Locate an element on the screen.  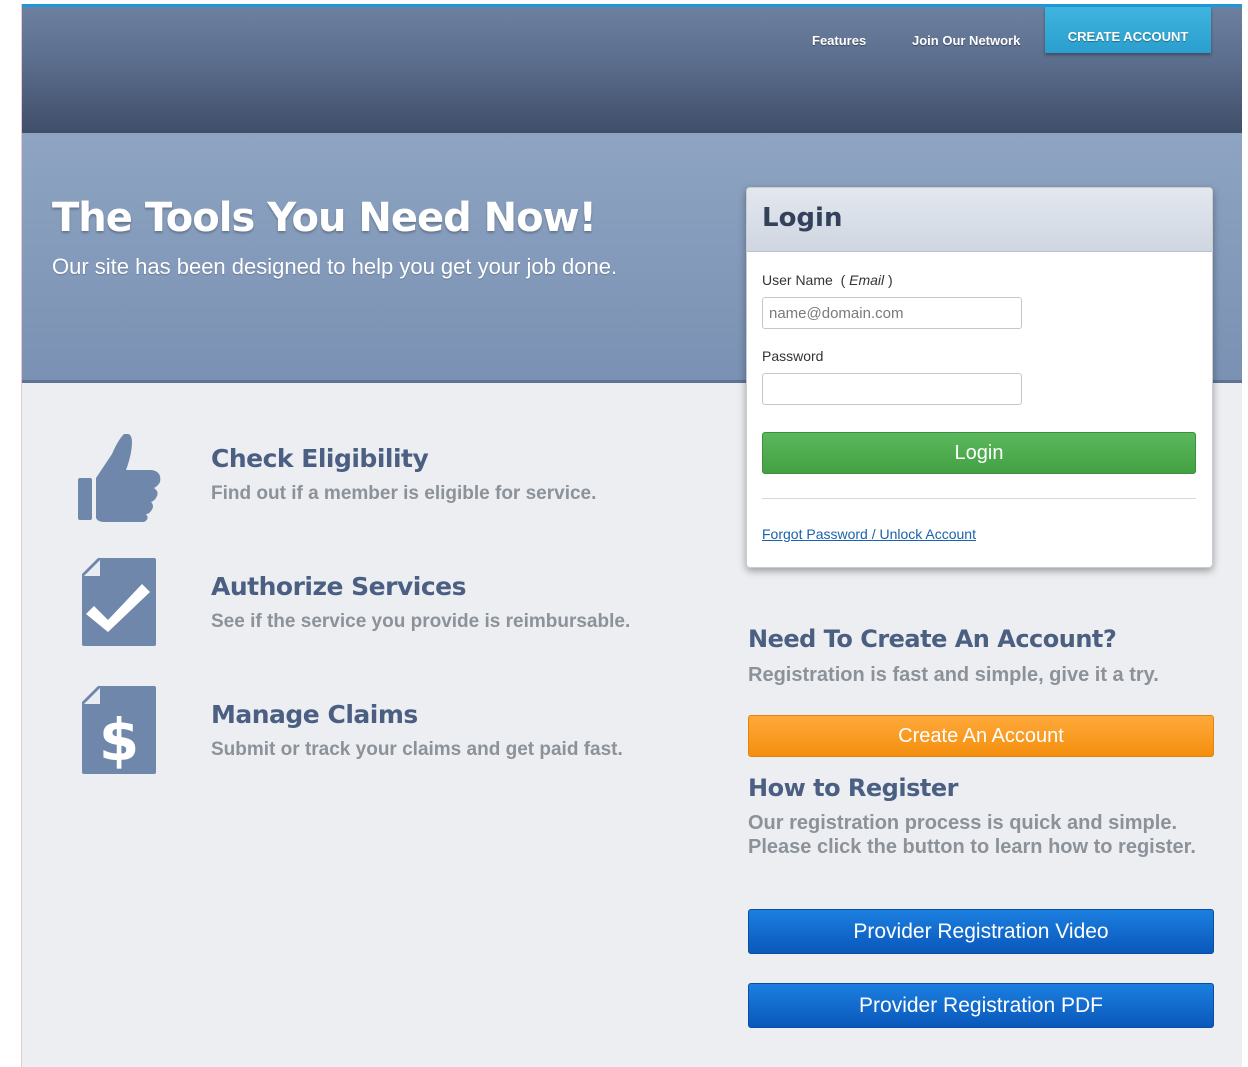
login-panel-header: Login is located at coordinates (979, 220).